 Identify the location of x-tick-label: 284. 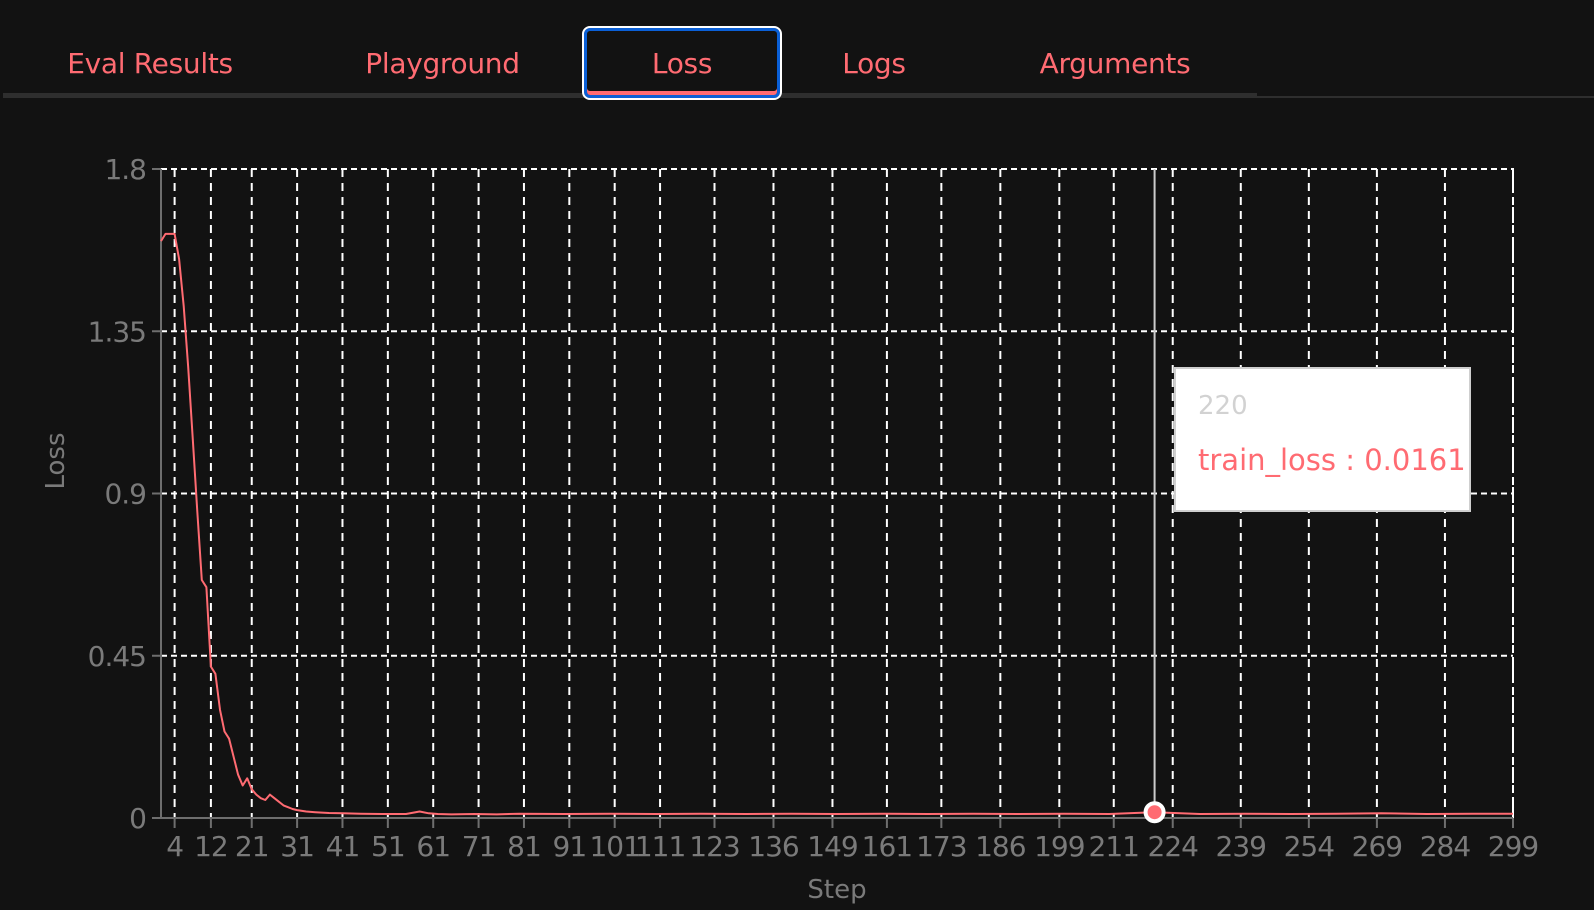
(1445, 846).